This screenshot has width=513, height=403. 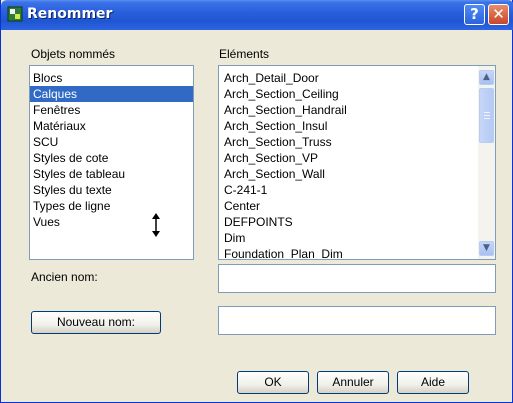 What do you see at coordinates (358, 126) in the screenshot?
I see `list-item: Arch_Section_Insul` at bounding box center [358, 126].